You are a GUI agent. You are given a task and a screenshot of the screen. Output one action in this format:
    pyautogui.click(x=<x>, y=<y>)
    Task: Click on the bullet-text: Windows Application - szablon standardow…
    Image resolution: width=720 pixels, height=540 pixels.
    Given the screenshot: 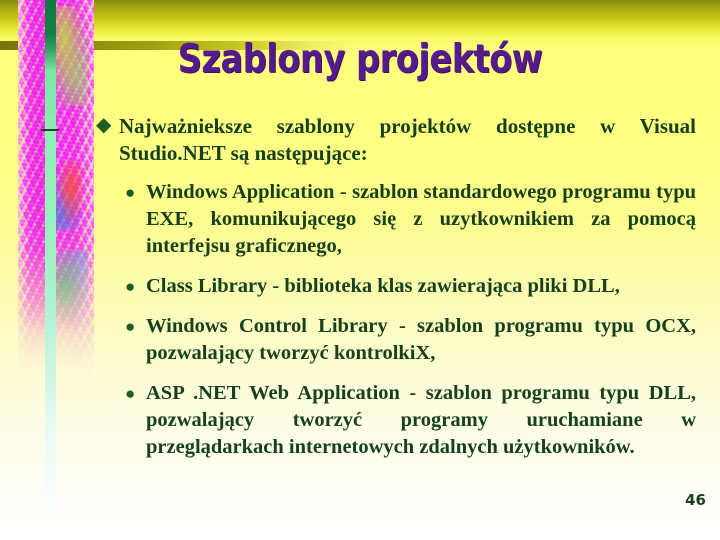 What is the action you would take?
    pyautogui.click(x=421, y=219)
    